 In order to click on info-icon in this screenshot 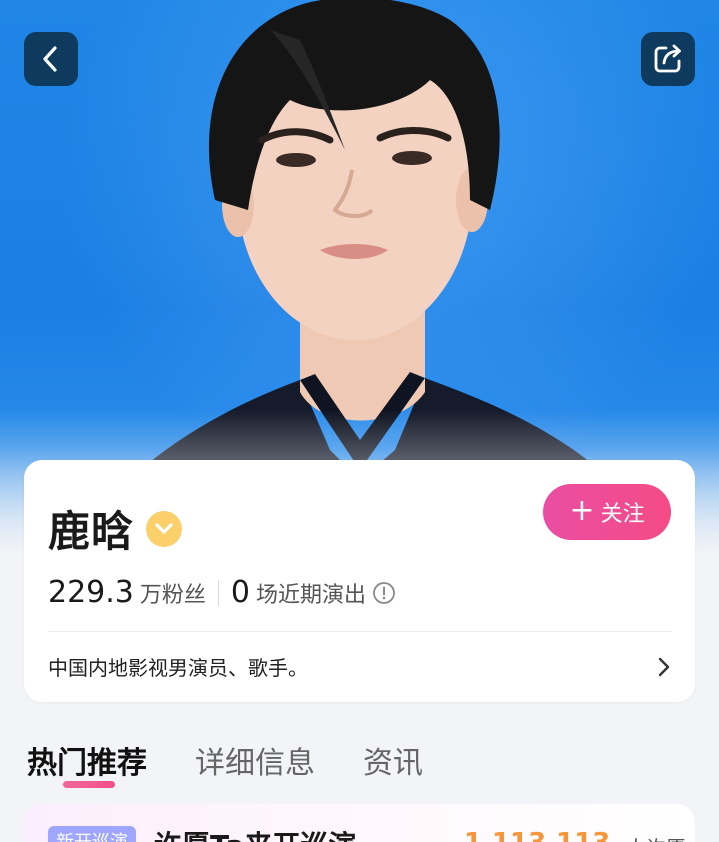, I will do `click(384, 593)`.